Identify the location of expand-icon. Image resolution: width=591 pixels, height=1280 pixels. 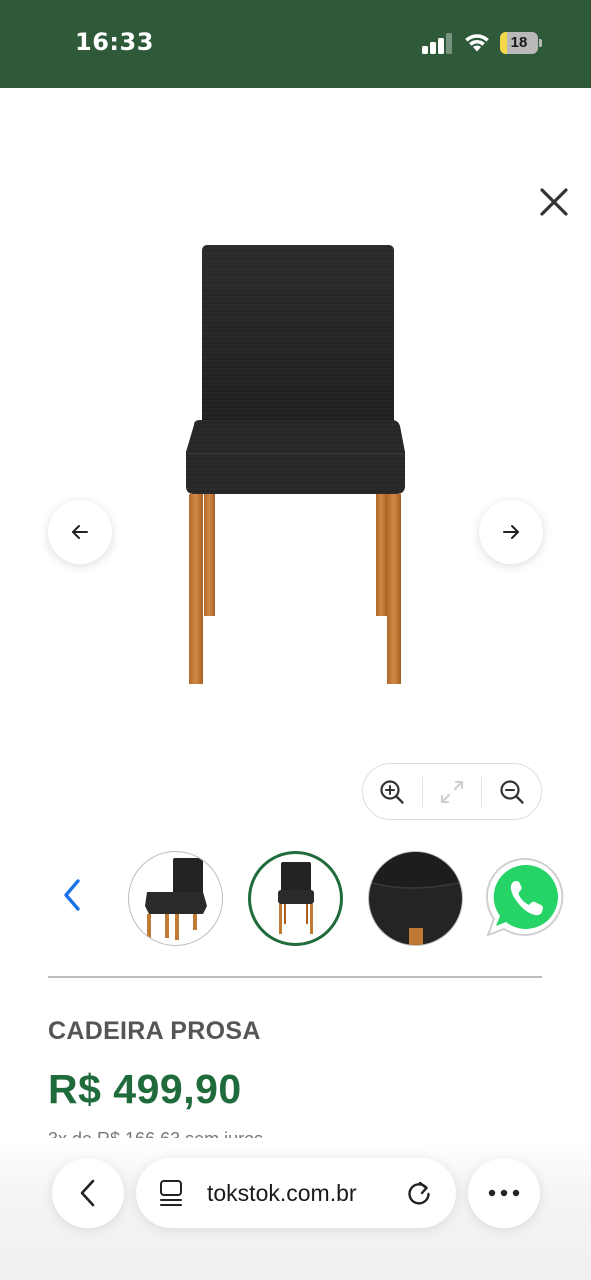
(452, 791).